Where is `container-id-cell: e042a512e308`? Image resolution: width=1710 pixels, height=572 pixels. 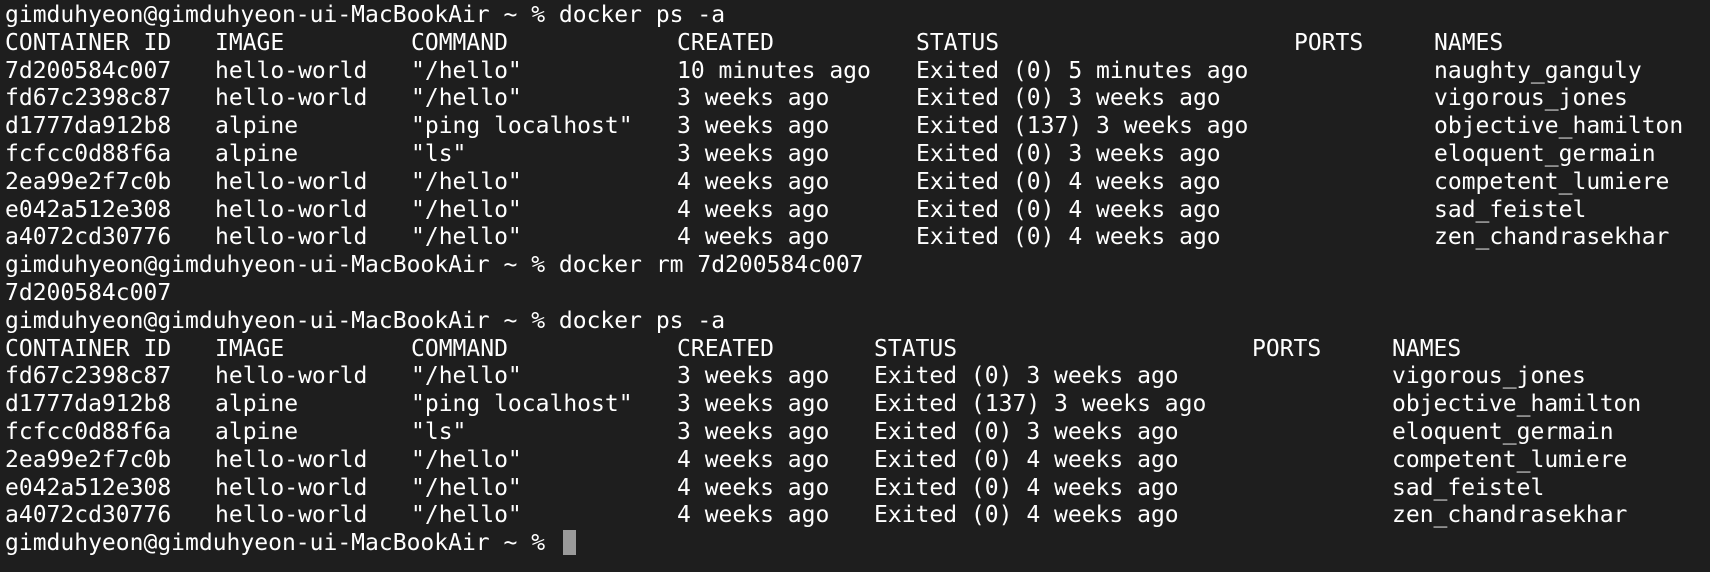
container-id-cell: e042a512e308 is located at coordinates (88, 209).